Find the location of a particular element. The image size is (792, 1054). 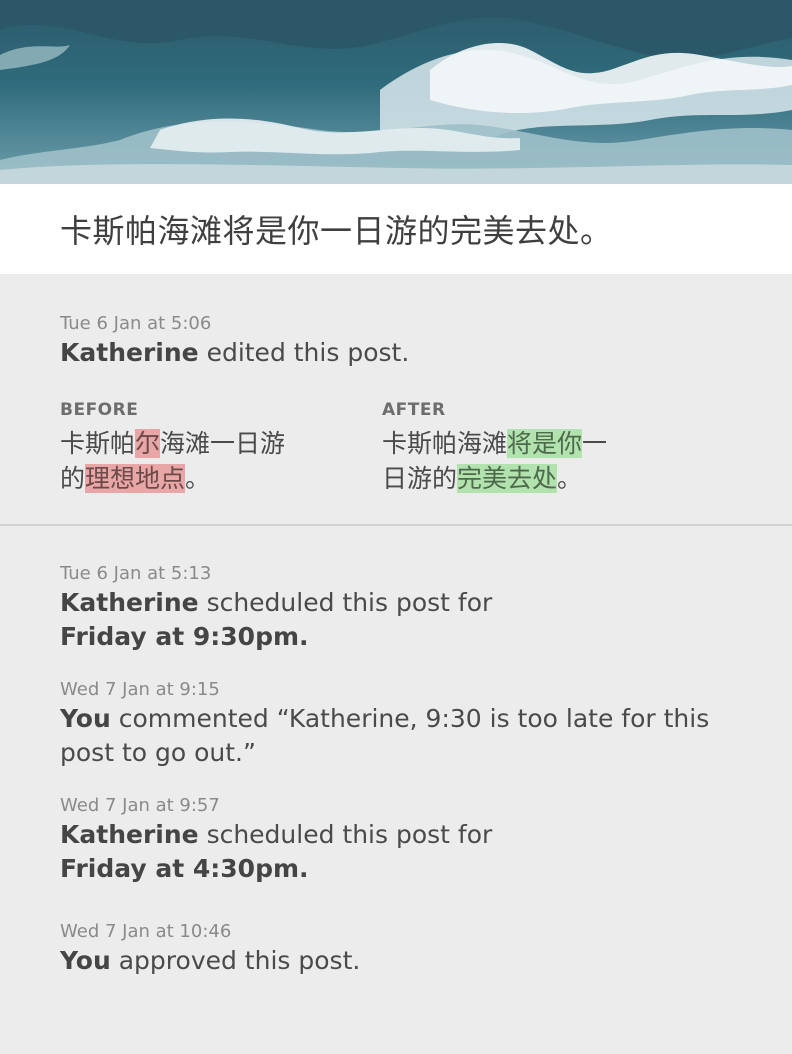

post-title: 卡斯帕海滩将是你一日游的完美去处。 is located at coordinates (396, 229).